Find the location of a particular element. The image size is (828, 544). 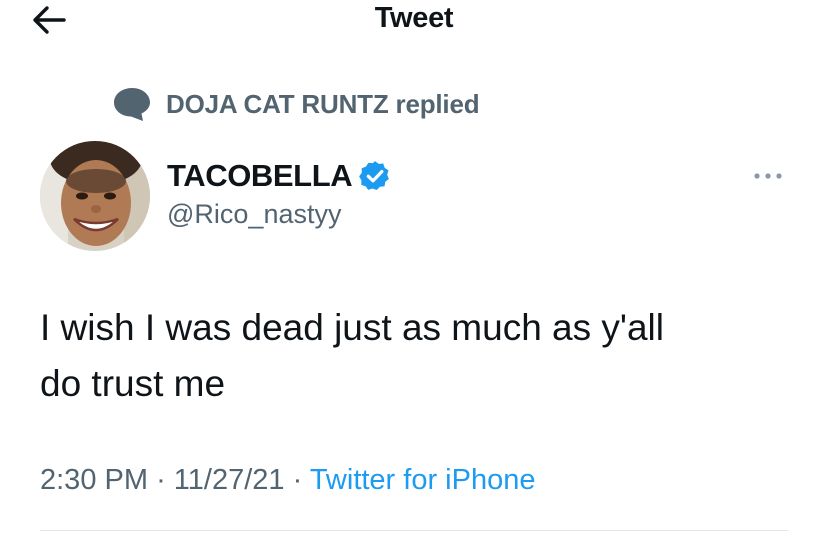

tweet-metadata: 2:30 PM · 11/27/21 · Twitter for iPhone is located at coordinates (287, 480).